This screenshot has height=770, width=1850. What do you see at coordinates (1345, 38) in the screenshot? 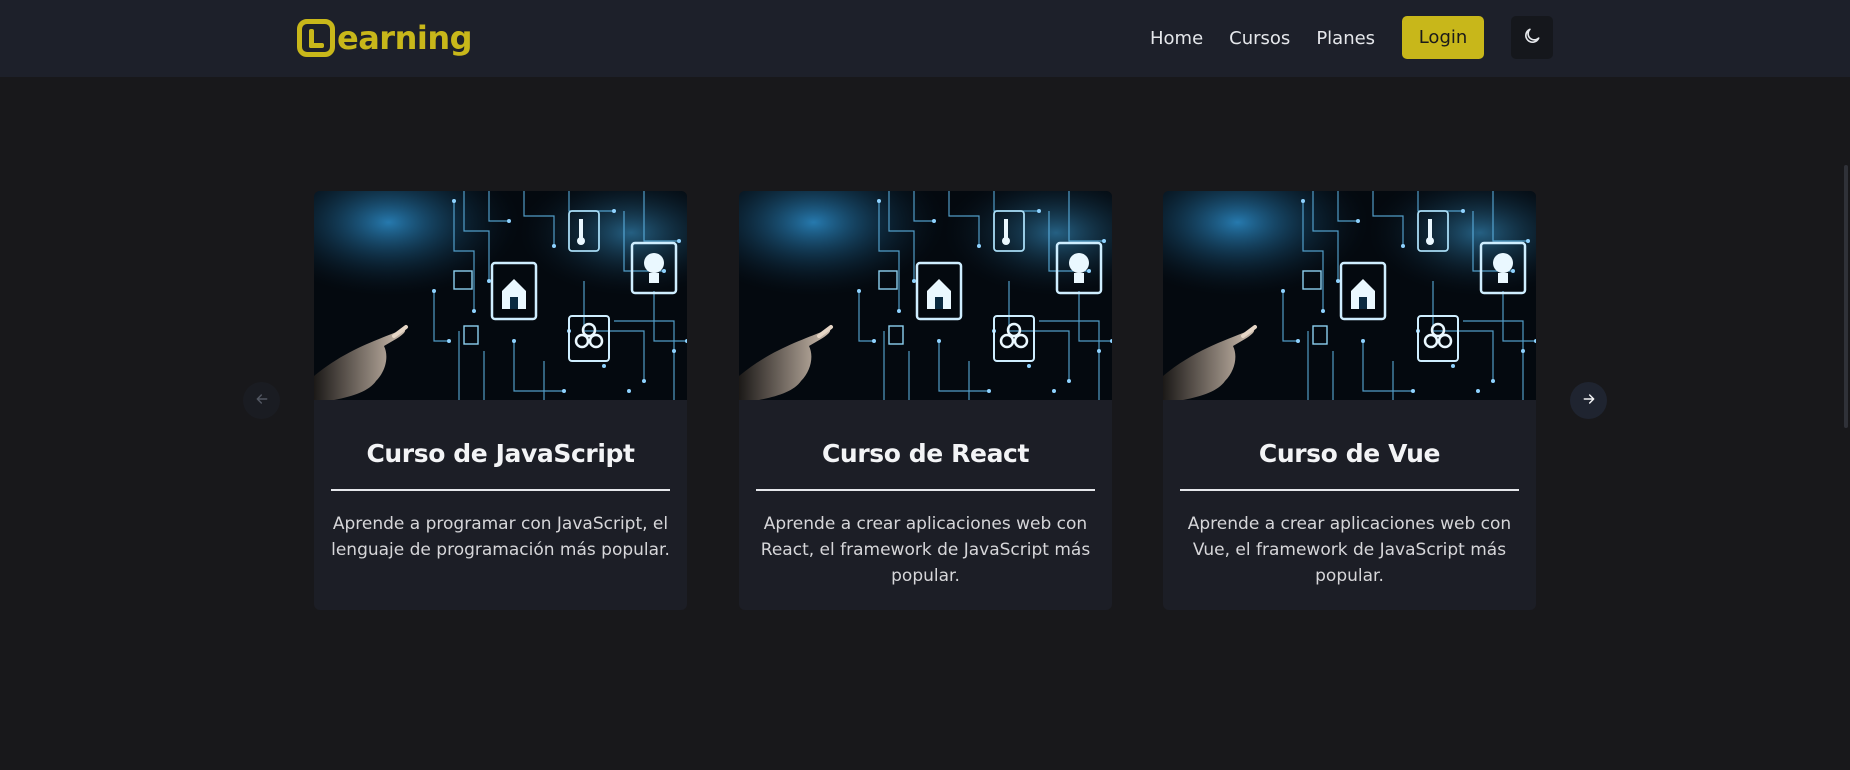
I see `nav-link-planes: Planes` at bounding box center [1345, 38].